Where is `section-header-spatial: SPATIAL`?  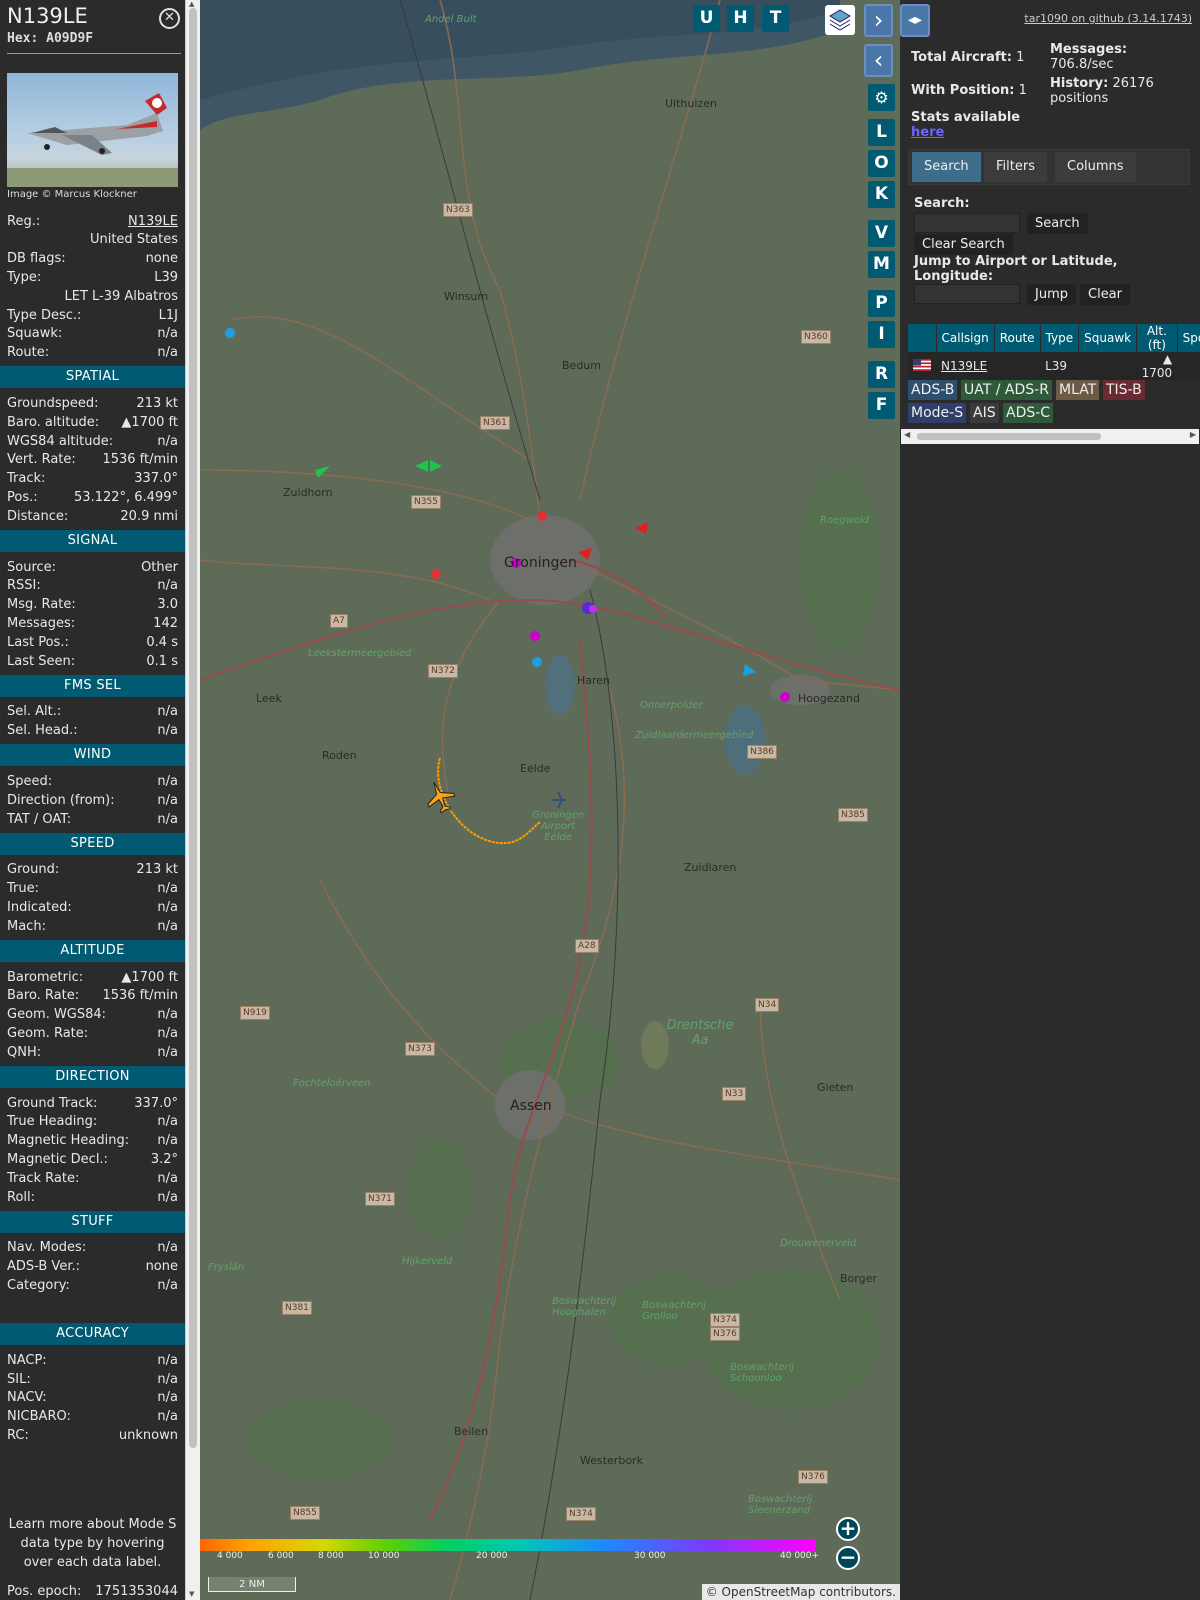 section-header-spatial: SPATIAL is located at coordinates (92, 377).